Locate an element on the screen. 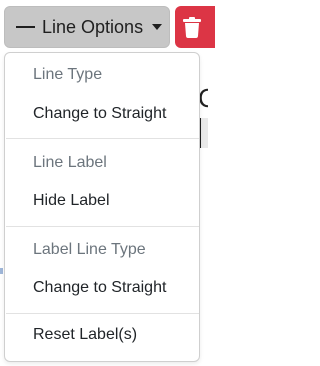 This screenshot has height=366, width=320. menu-header-line-label: Line Label is located at coordinates (70, 162).